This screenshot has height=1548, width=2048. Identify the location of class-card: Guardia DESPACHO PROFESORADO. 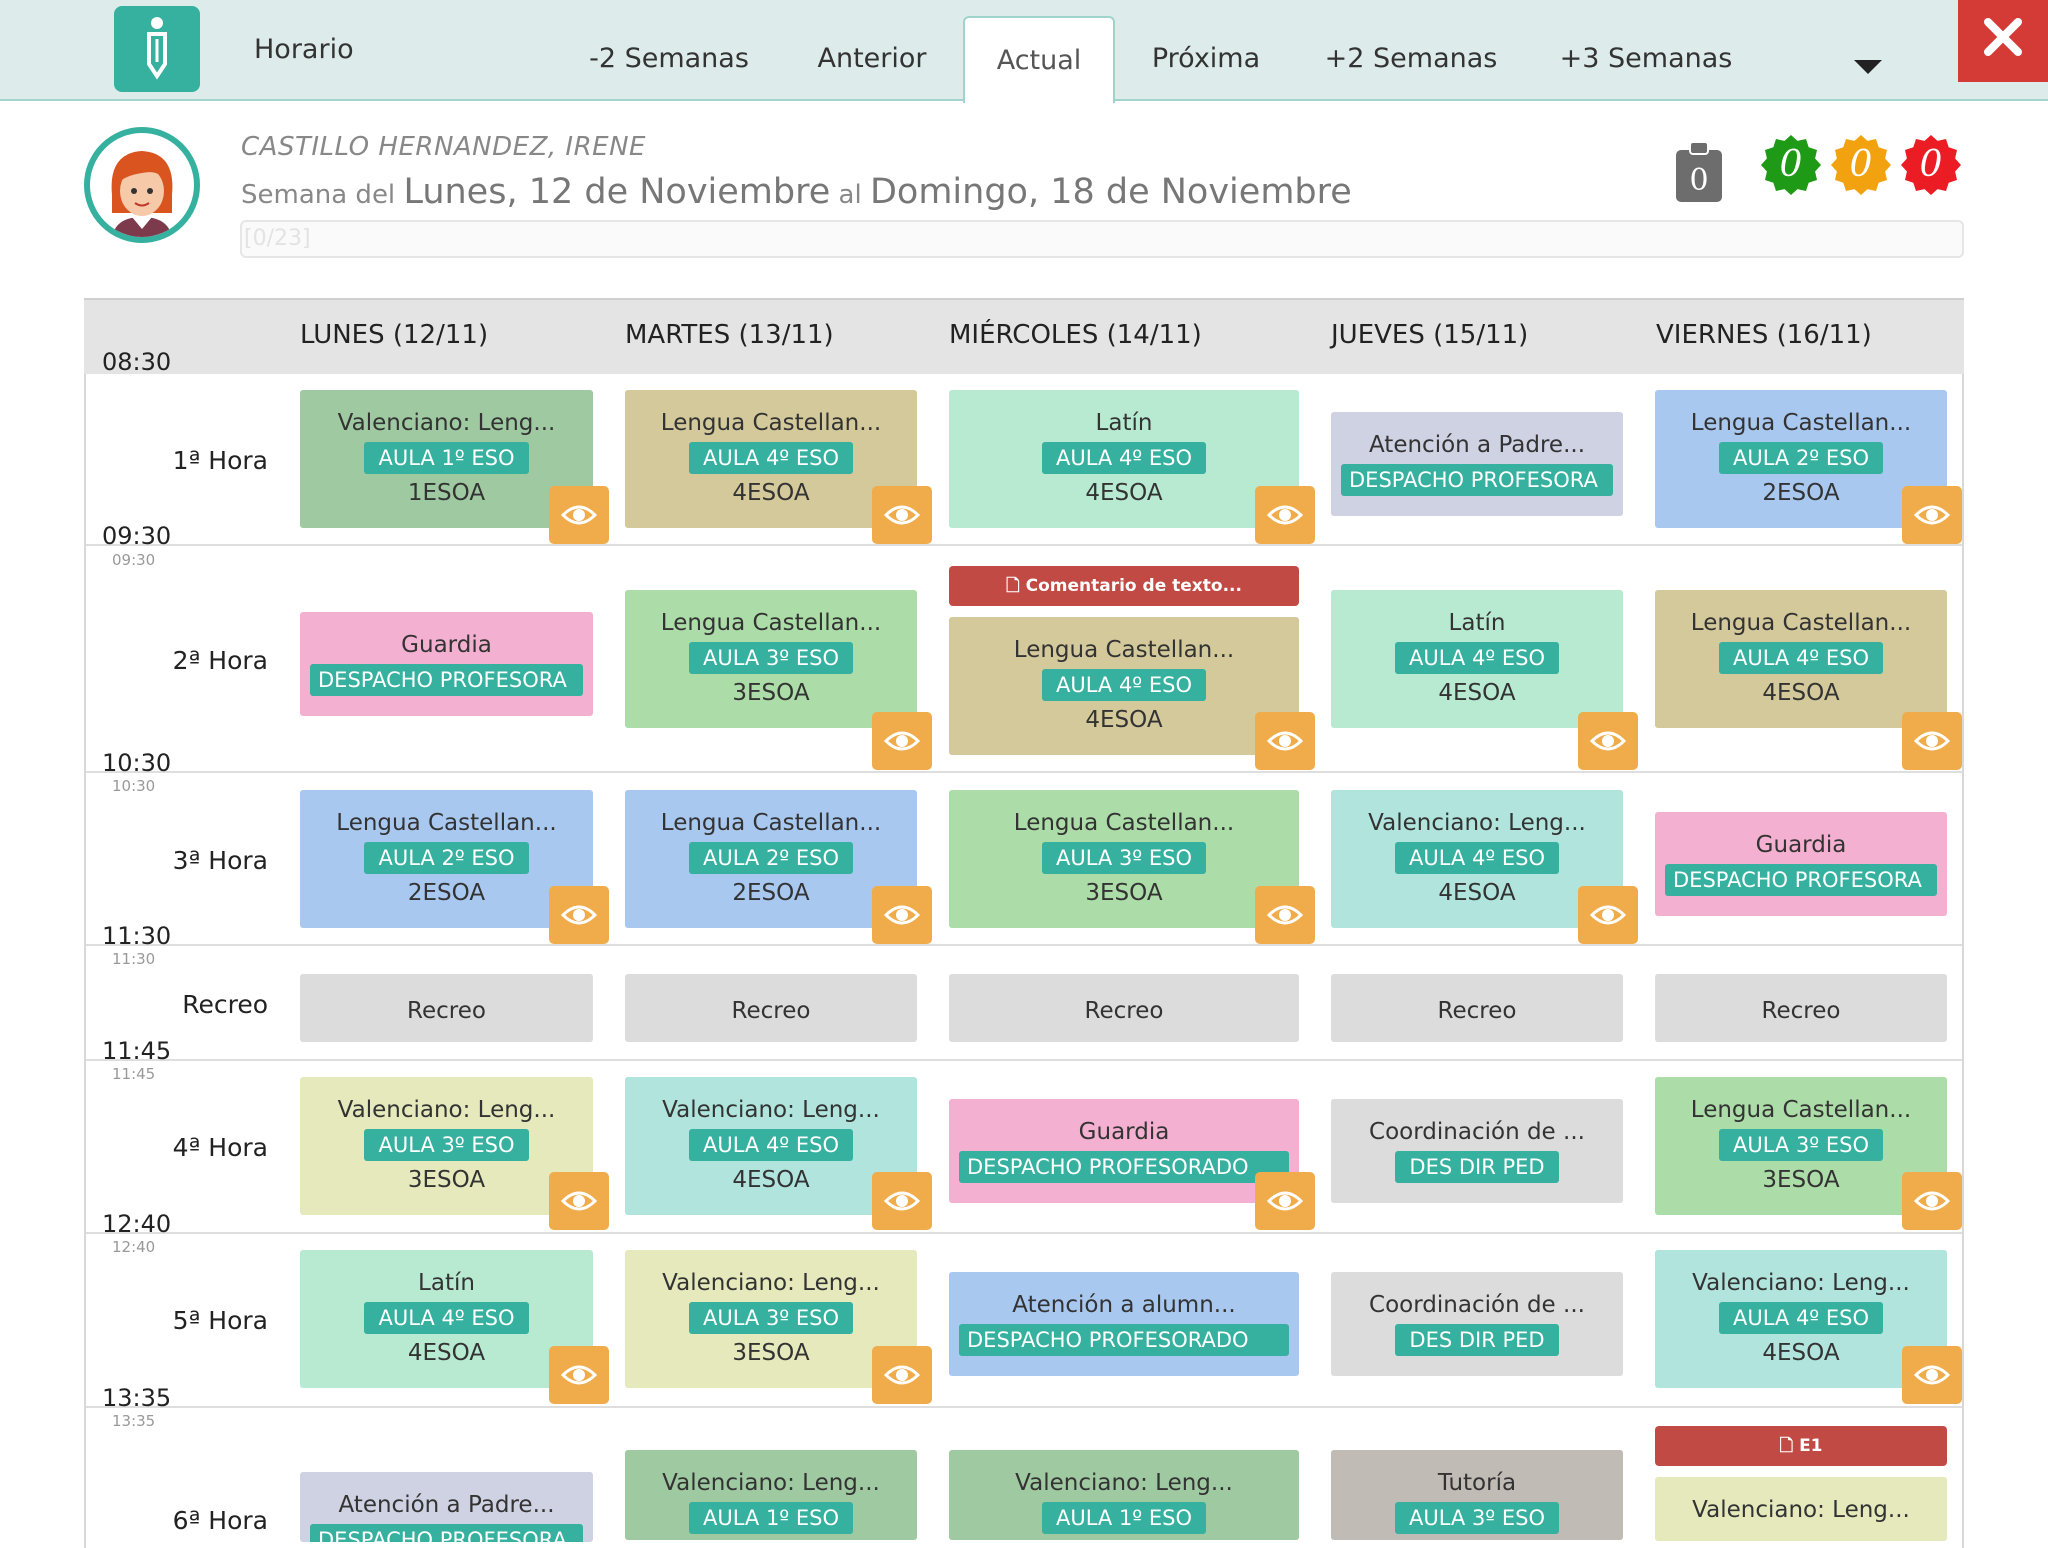
(1124, 1151).